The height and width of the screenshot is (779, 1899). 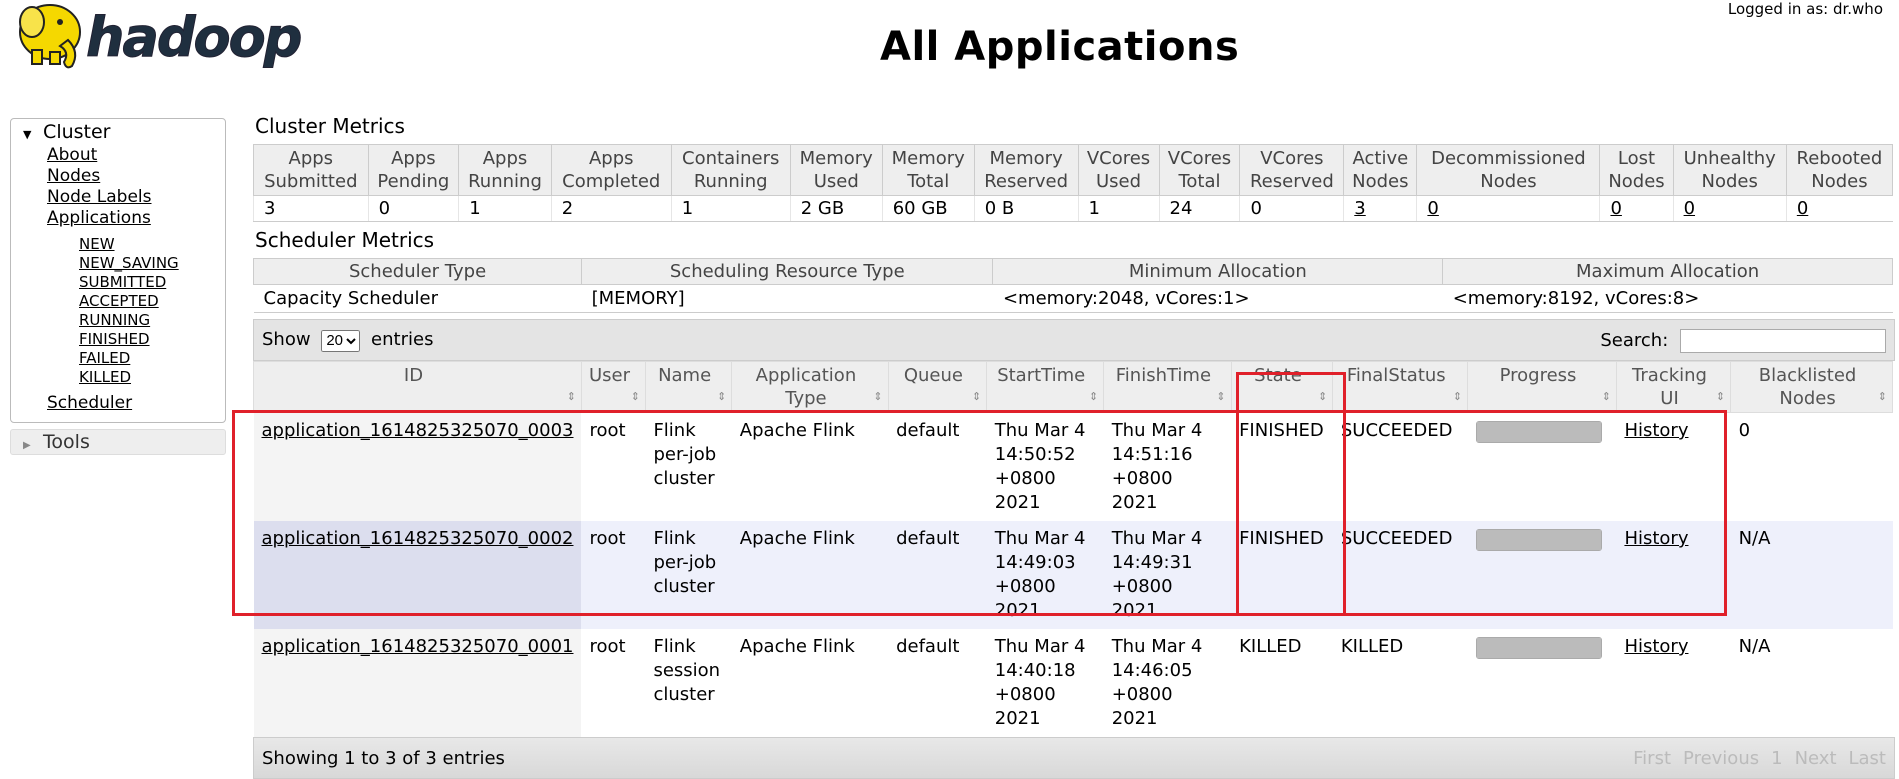 What do you see at coordinates (1400, 387) in the screenshot?
I see `column-header: FinalStatus ⇕` at bounding box center [1400, 387].